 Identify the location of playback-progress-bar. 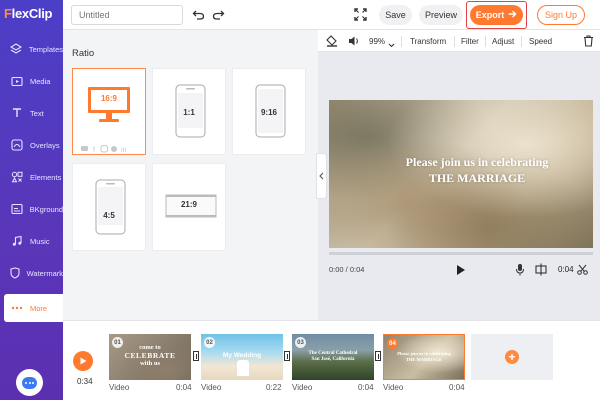
(461, 253).